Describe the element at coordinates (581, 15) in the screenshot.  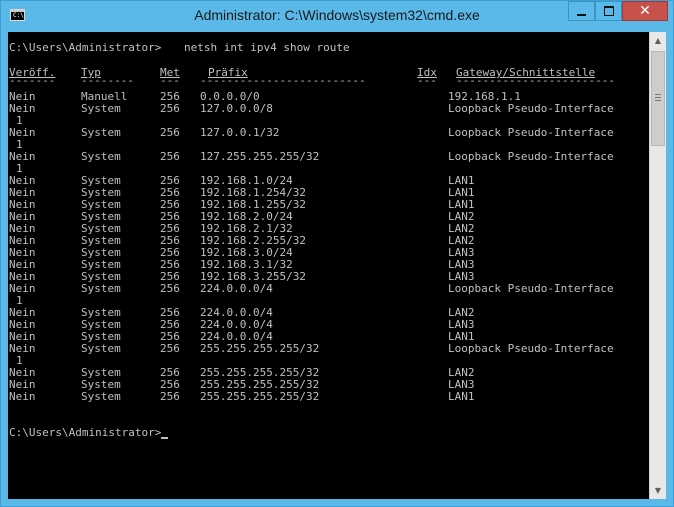
I see `minimize-icon` at that location.